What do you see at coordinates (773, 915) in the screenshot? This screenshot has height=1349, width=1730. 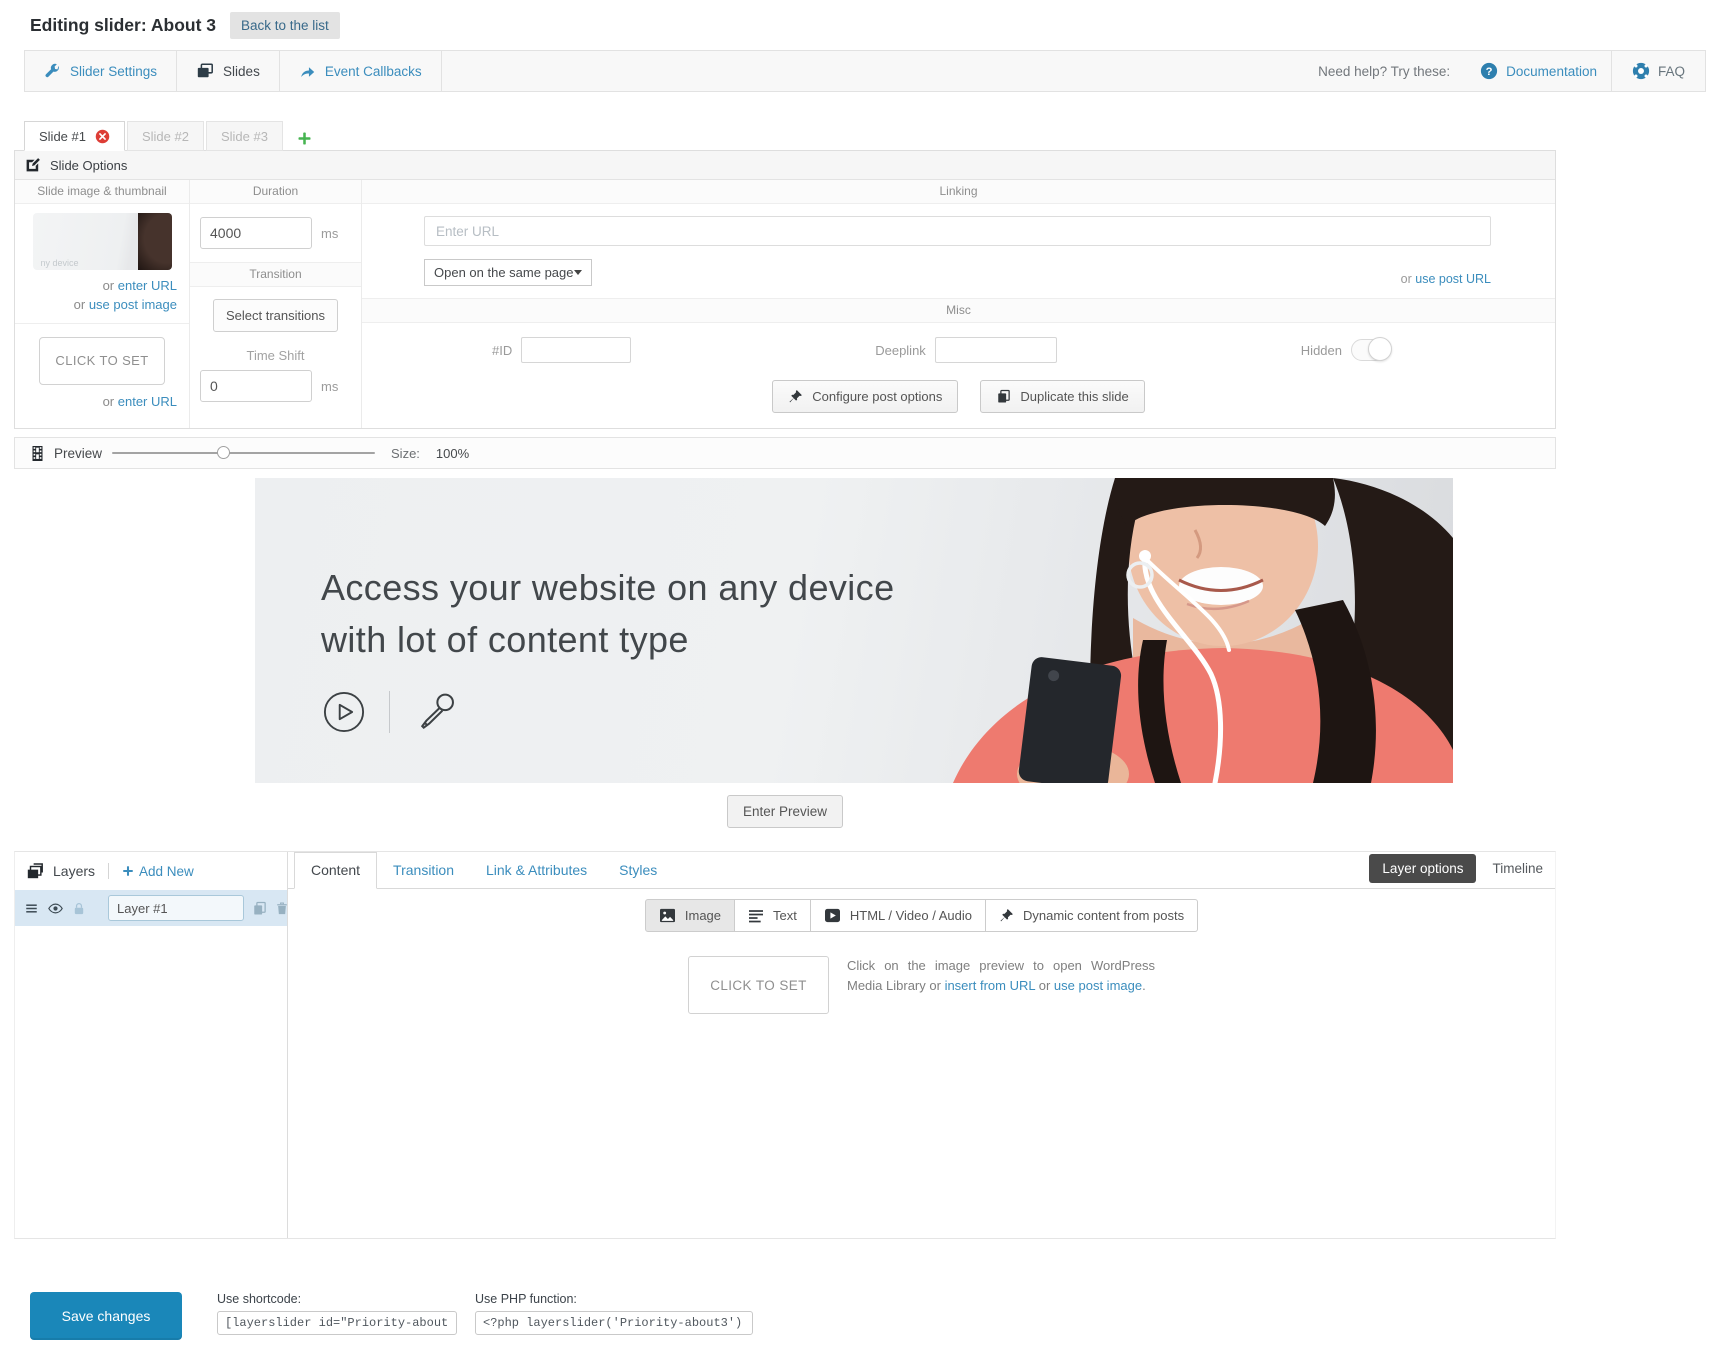 I see `content-type-text: Text` at bounding box center [773, 915].